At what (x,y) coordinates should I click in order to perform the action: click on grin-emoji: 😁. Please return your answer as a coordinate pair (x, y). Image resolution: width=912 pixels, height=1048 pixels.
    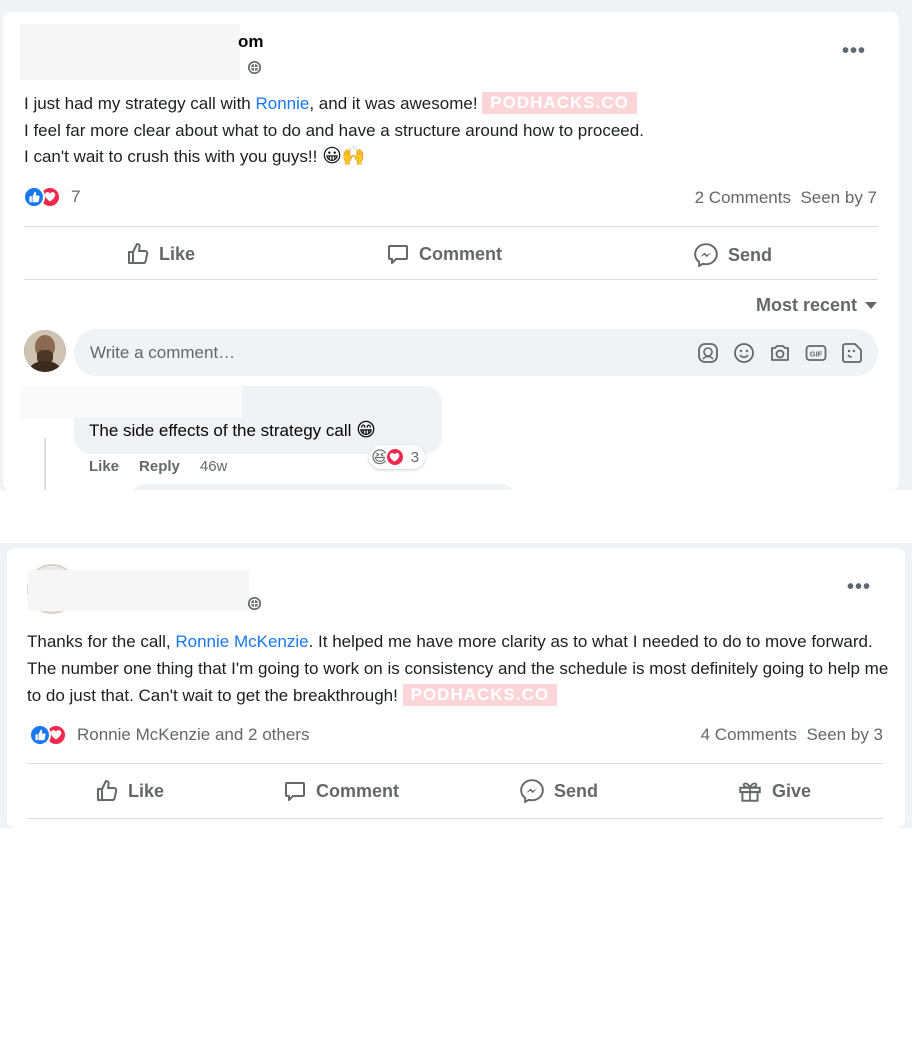
    Looking at the image, I should click on (366, 430).